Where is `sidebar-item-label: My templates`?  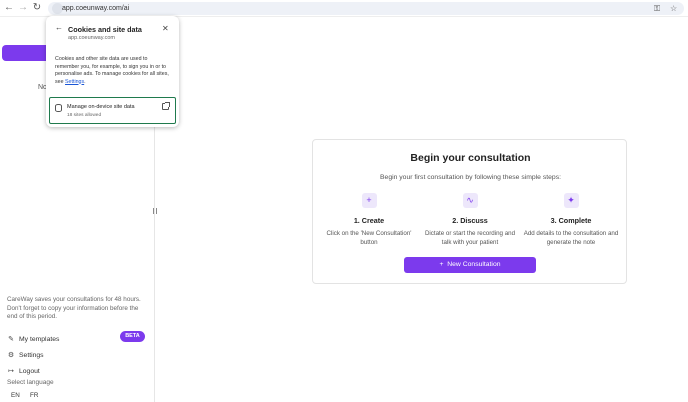
sidebar-item-label: My templates is located at coordinates (39, 339).